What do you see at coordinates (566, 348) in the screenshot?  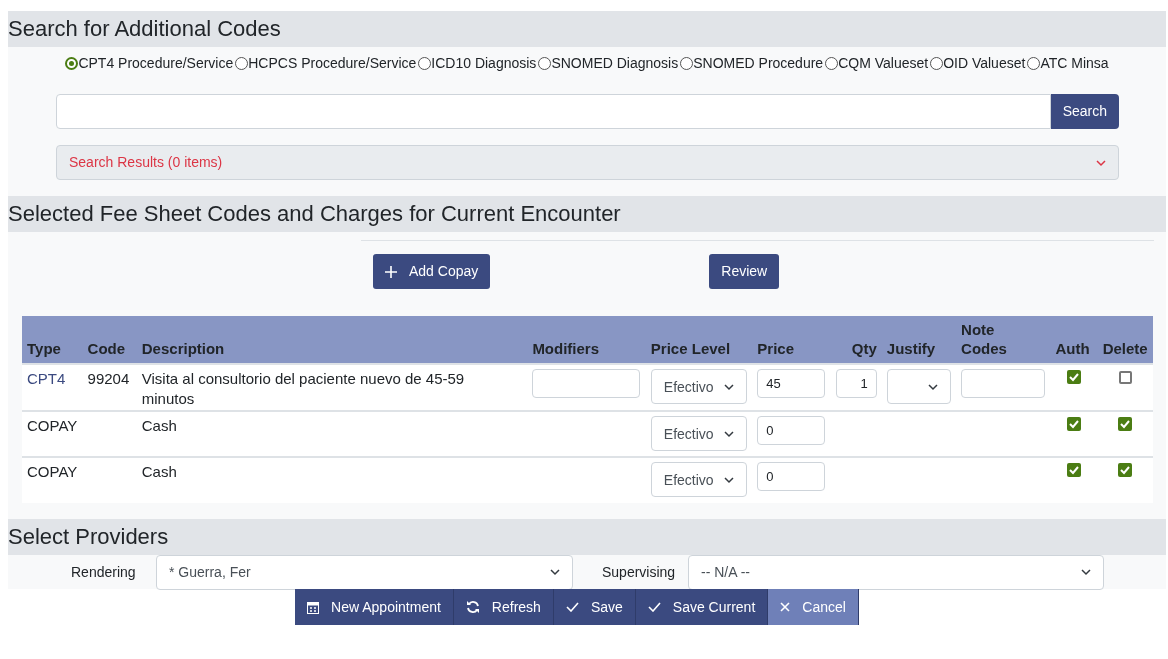 I see `column-header: Modifiers` at bounding box center [566, 348].